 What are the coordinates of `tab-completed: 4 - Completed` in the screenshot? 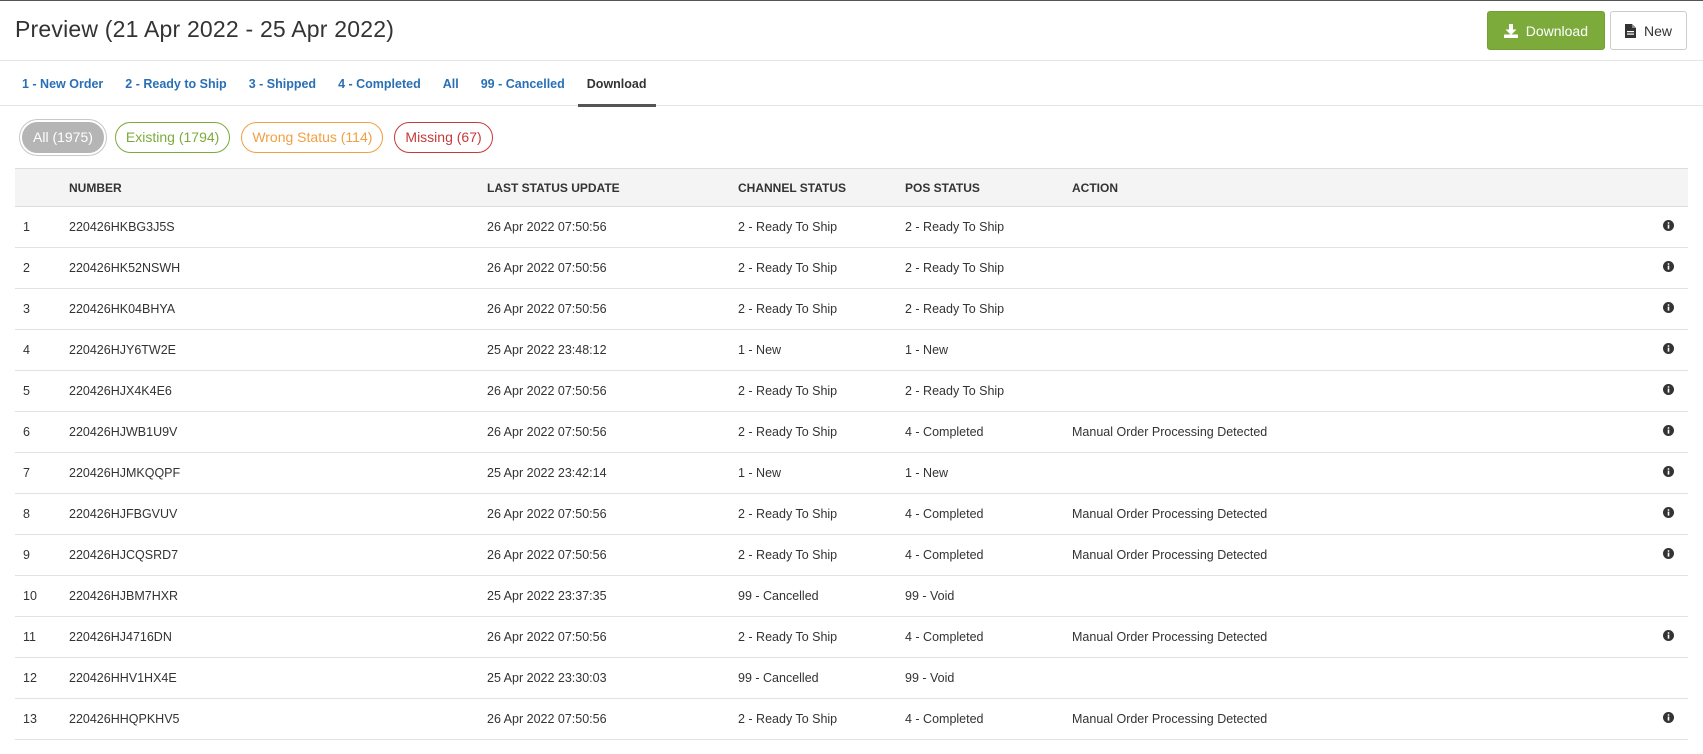 It's located at (379, 83).